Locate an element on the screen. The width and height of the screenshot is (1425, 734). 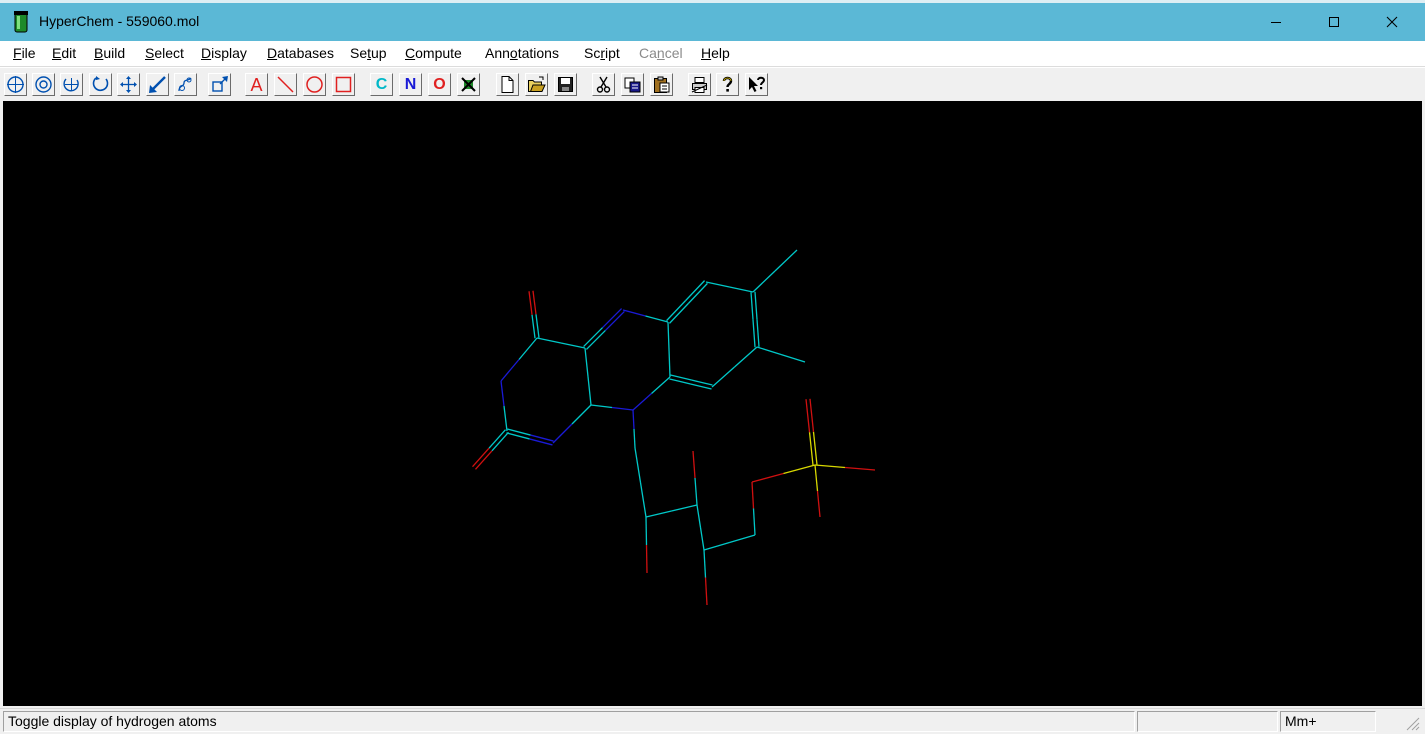
minimize-icon is located at coordinates (1276, 22).